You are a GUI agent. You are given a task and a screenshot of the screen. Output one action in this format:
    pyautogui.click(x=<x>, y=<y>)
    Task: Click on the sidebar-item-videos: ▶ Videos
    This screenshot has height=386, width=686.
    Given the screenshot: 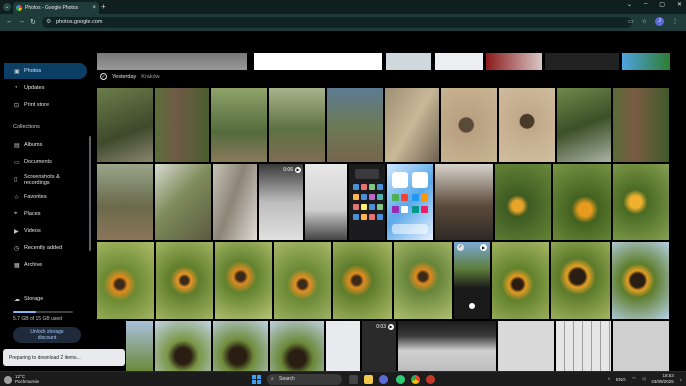 What is the action you would take?
    pyautogui.click(x=45, y=231)
    